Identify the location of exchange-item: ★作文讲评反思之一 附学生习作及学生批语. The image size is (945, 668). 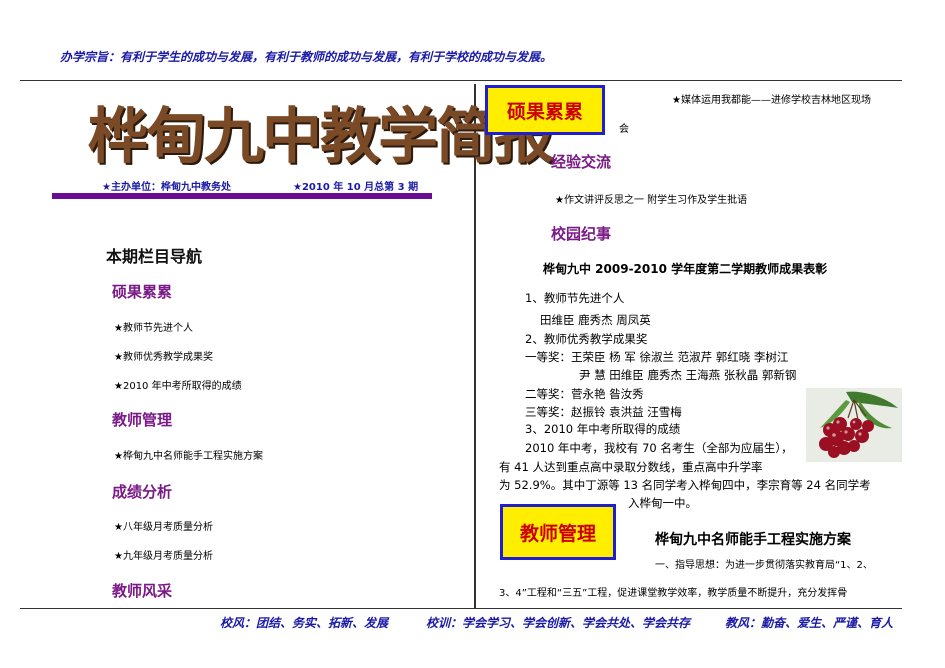
(651, 198).